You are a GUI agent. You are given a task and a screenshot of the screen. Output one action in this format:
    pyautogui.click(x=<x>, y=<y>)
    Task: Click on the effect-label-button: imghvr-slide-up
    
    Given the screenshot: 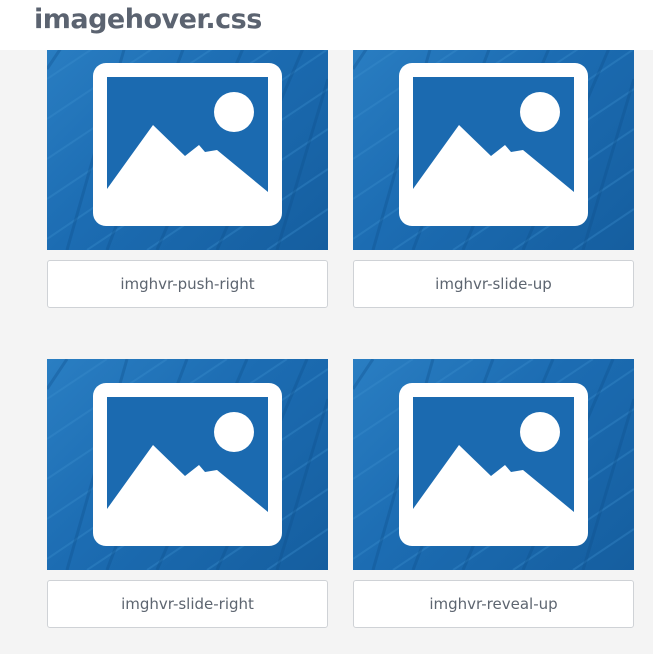 What is the action you would take?
    pyautogui.click(x=493, y=284)
    